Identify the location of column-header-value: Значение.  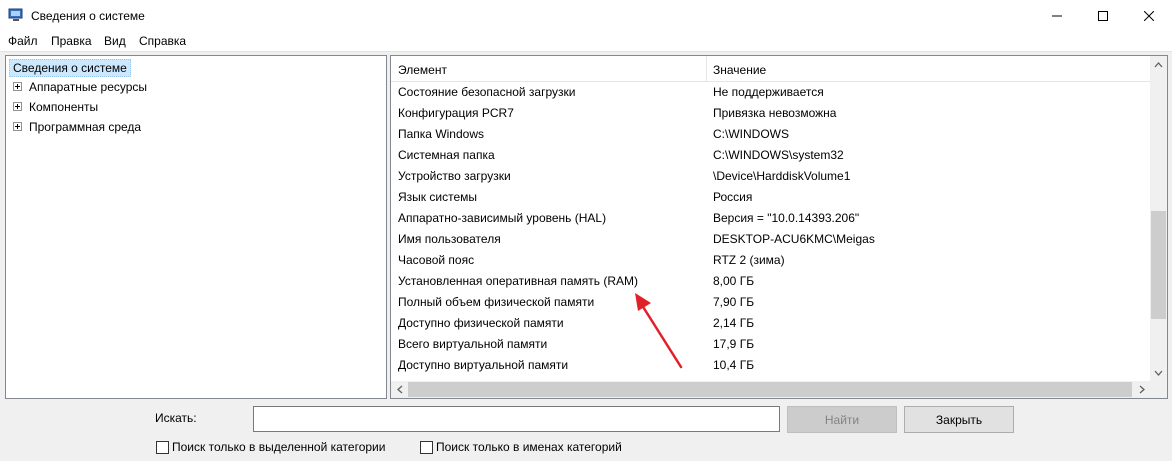
(739, 70).